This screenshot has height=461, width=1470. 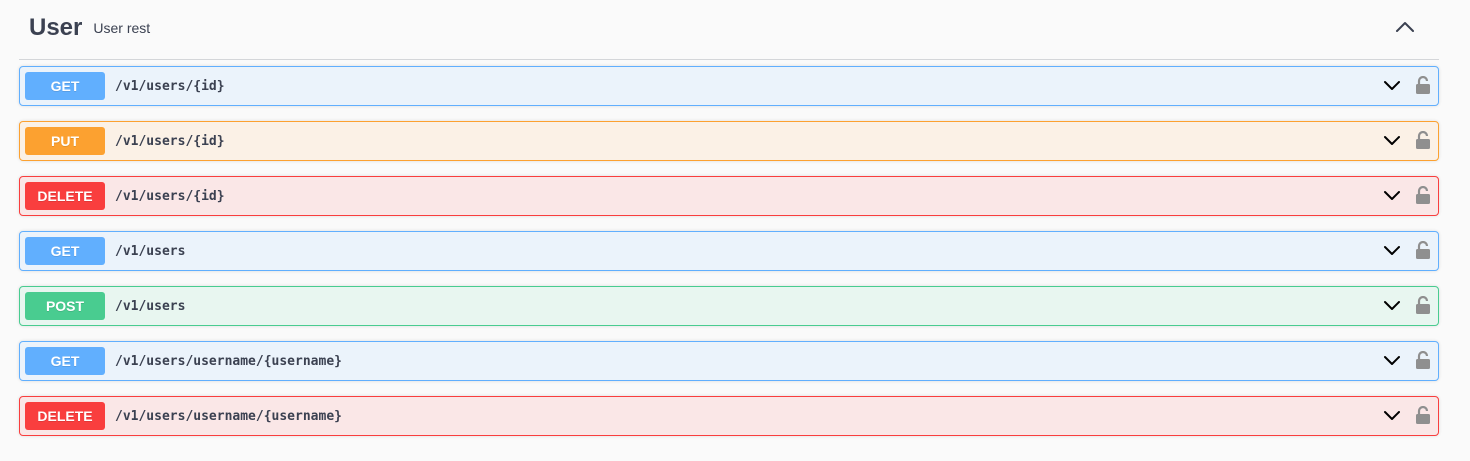 I want to click on method-badge: PUT, so click(x=65, y=141).